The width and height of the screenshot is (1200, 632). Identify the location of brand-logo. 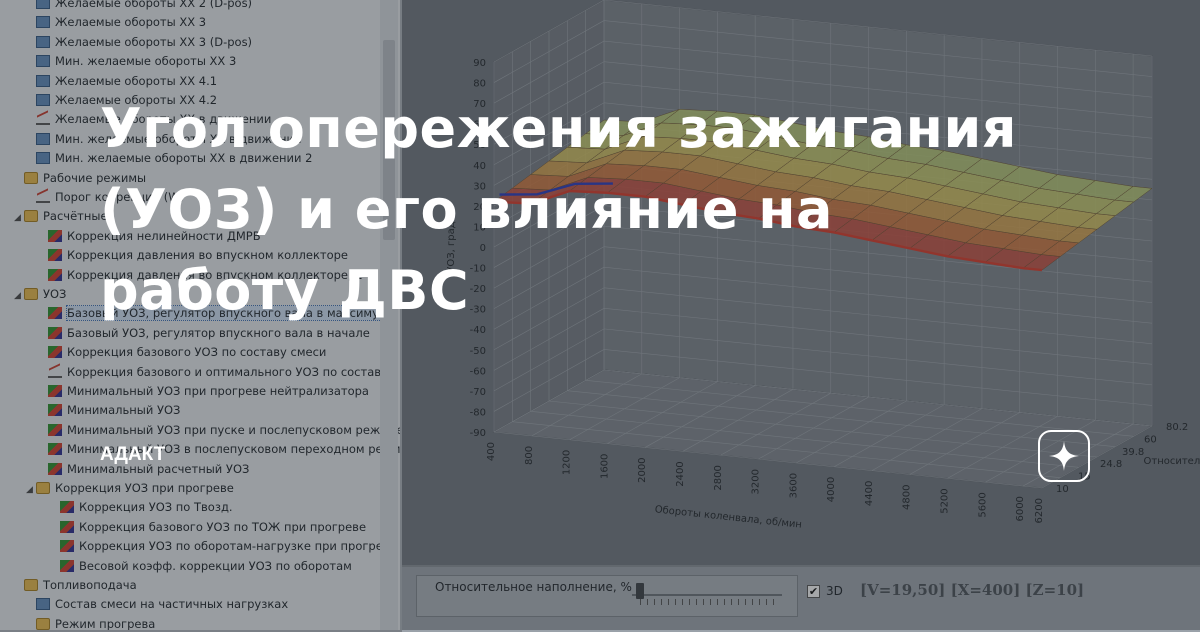
(1064, 456).